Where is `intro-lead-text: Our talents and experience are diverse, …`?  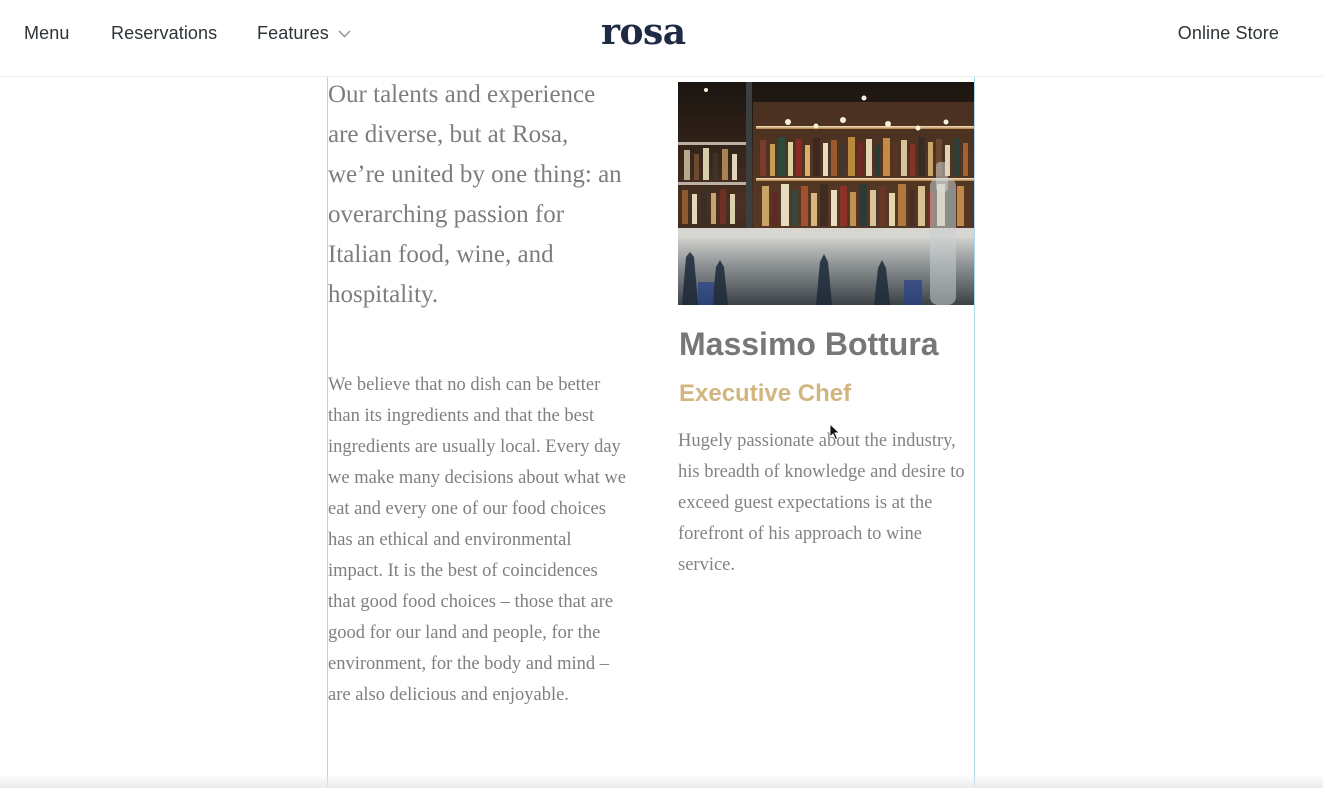
intro-lead-text: Our talents and experience are diverse, … is located at coordinates (475, 194).